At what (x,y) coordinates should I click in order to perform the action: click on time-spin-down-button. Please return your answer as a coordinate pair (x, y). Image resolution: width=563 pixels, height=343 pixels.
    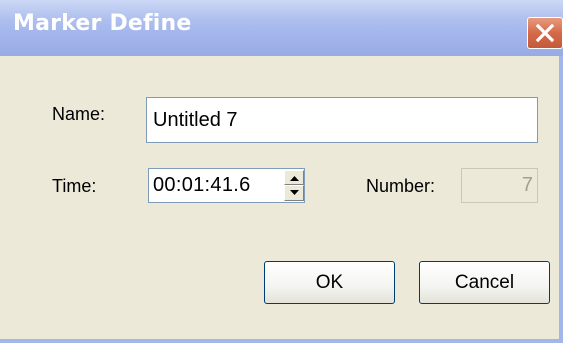
    Looking at the image, I should click on (294, 193).